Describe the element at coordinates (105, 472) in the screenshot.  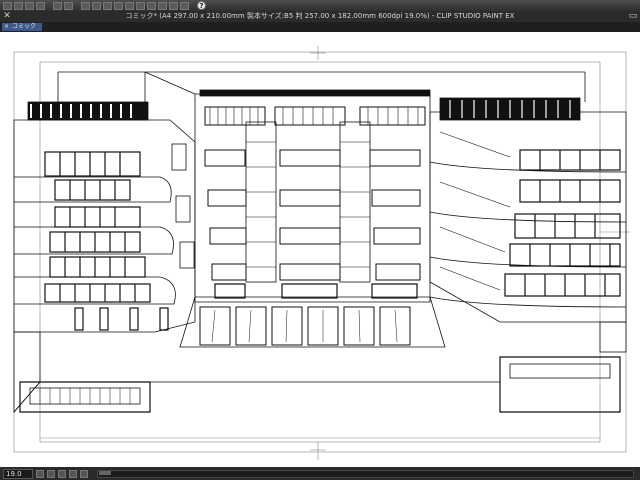
I see `scrollbar-thumb` at that location.